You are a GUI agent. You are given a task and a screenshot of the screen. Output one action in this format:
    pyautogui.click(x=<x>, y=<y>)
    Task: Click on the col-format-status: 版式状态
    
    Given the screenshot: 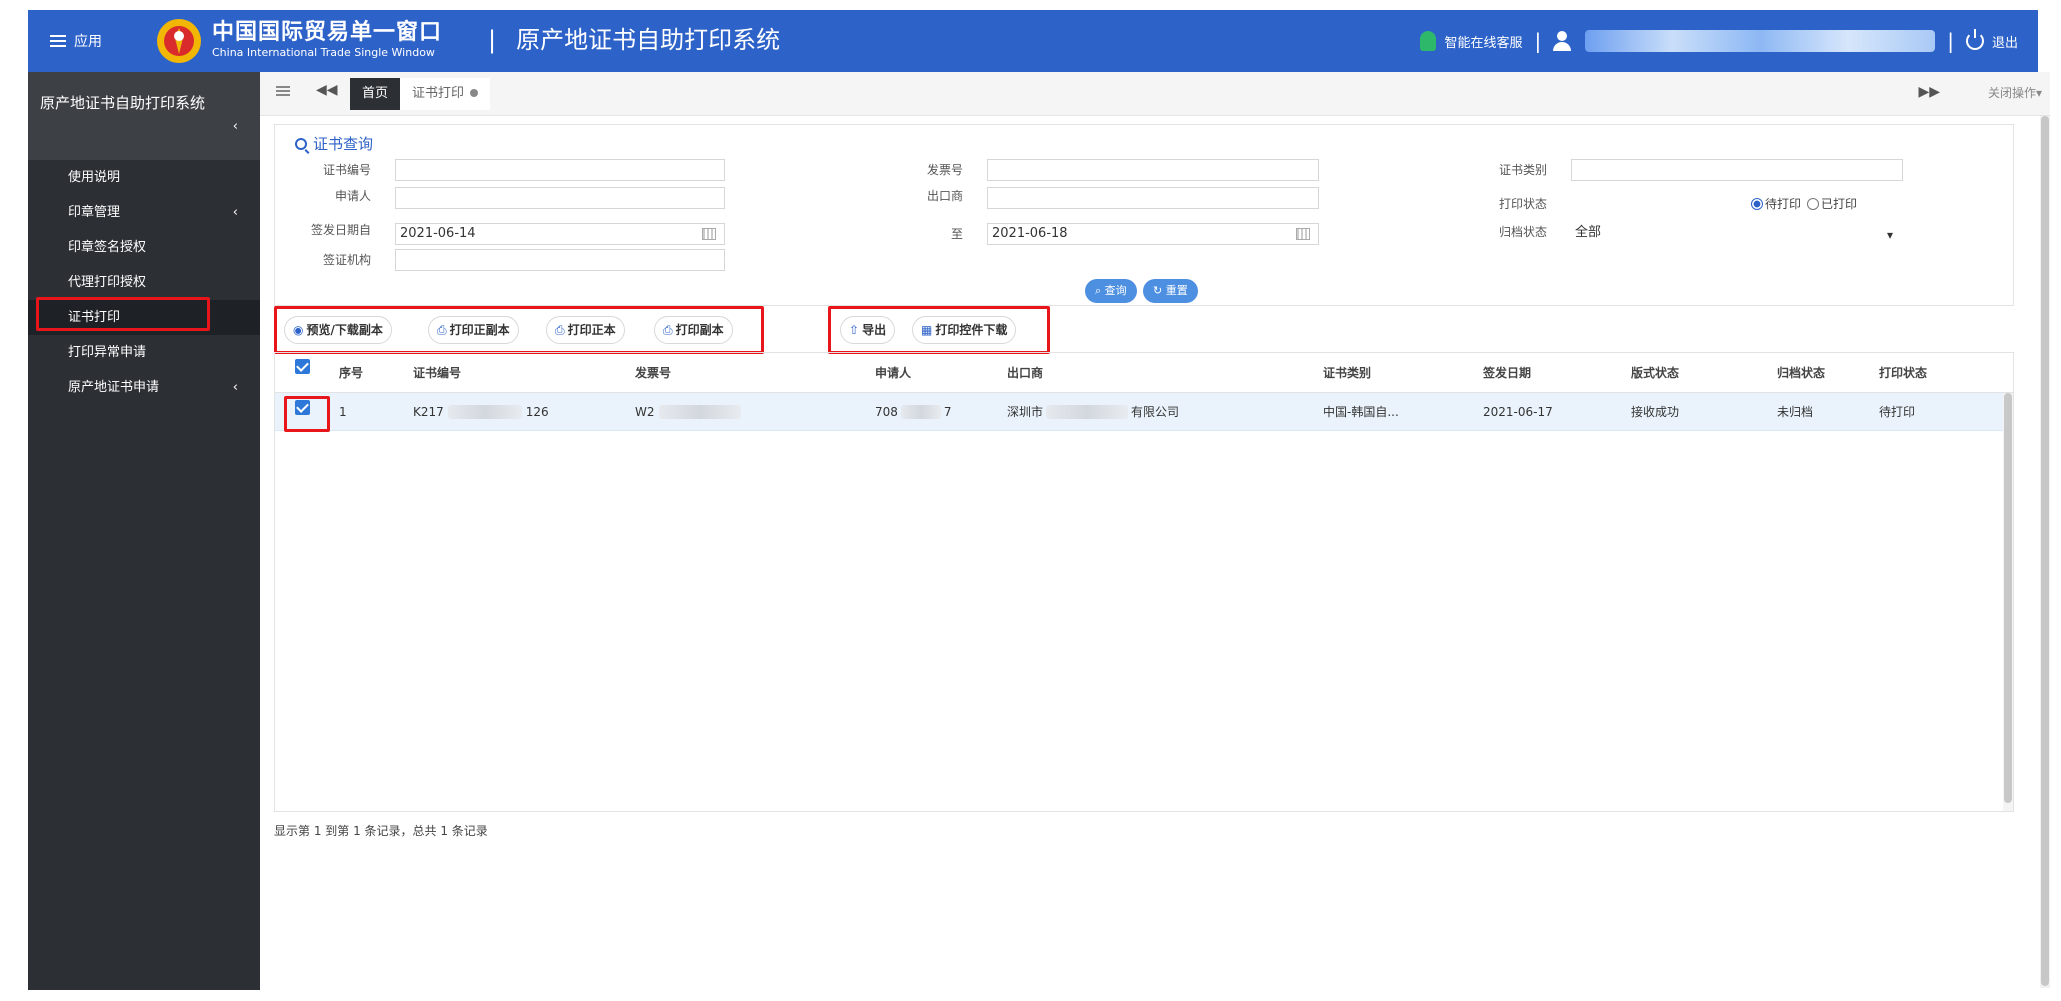 What is the action you would take?
    pyautogui.click(x=1655, y=372)
    